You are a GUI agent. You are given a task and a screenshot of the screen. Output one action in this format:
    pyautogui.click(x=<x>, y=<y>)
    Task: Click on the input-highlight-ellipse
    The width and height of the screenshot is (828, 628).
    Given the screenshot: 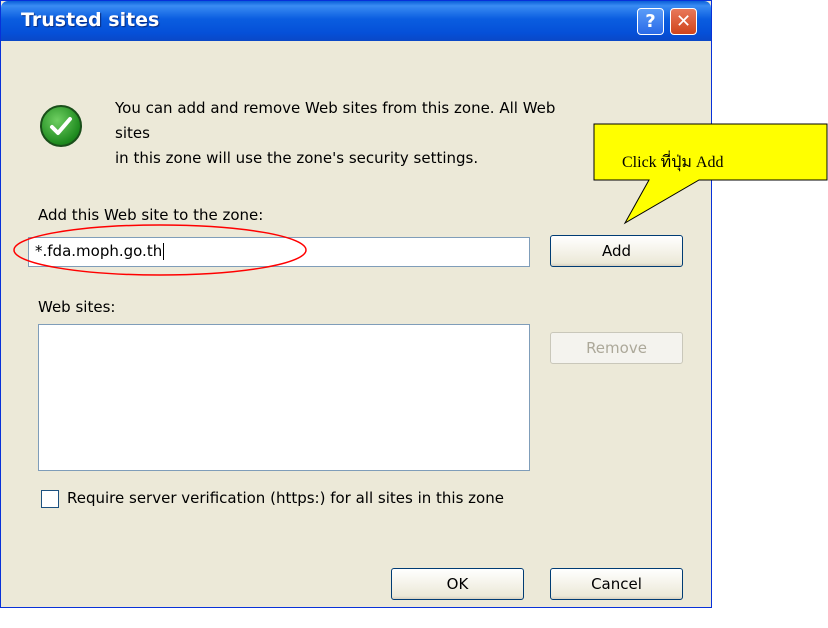 What is the action you would take?
    pyautogui.click(x=160, y=250)
    